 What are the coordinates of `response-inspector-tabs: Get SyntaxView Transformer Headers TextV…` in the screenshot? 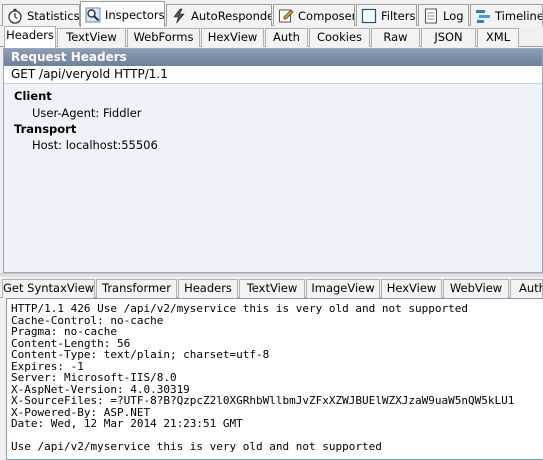 It's located at (271, 287).